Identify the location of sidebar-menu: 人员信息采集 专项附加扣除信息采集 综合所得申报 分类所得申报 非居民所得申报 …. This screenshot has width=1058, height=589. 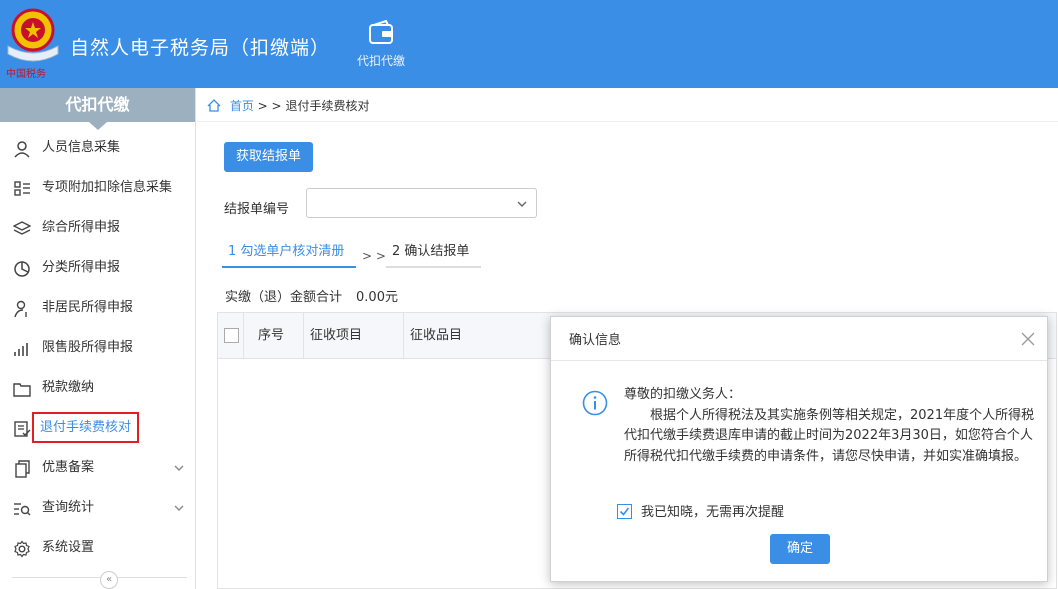
(97, 348).